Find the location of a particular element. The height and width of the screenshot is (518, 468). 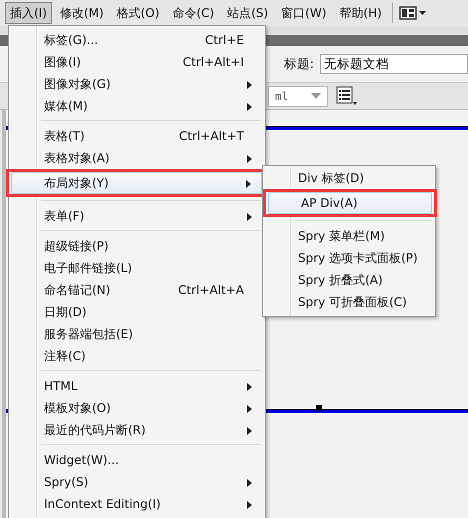

menu-item: AP Div(A) is located at coordinates (350, 203).